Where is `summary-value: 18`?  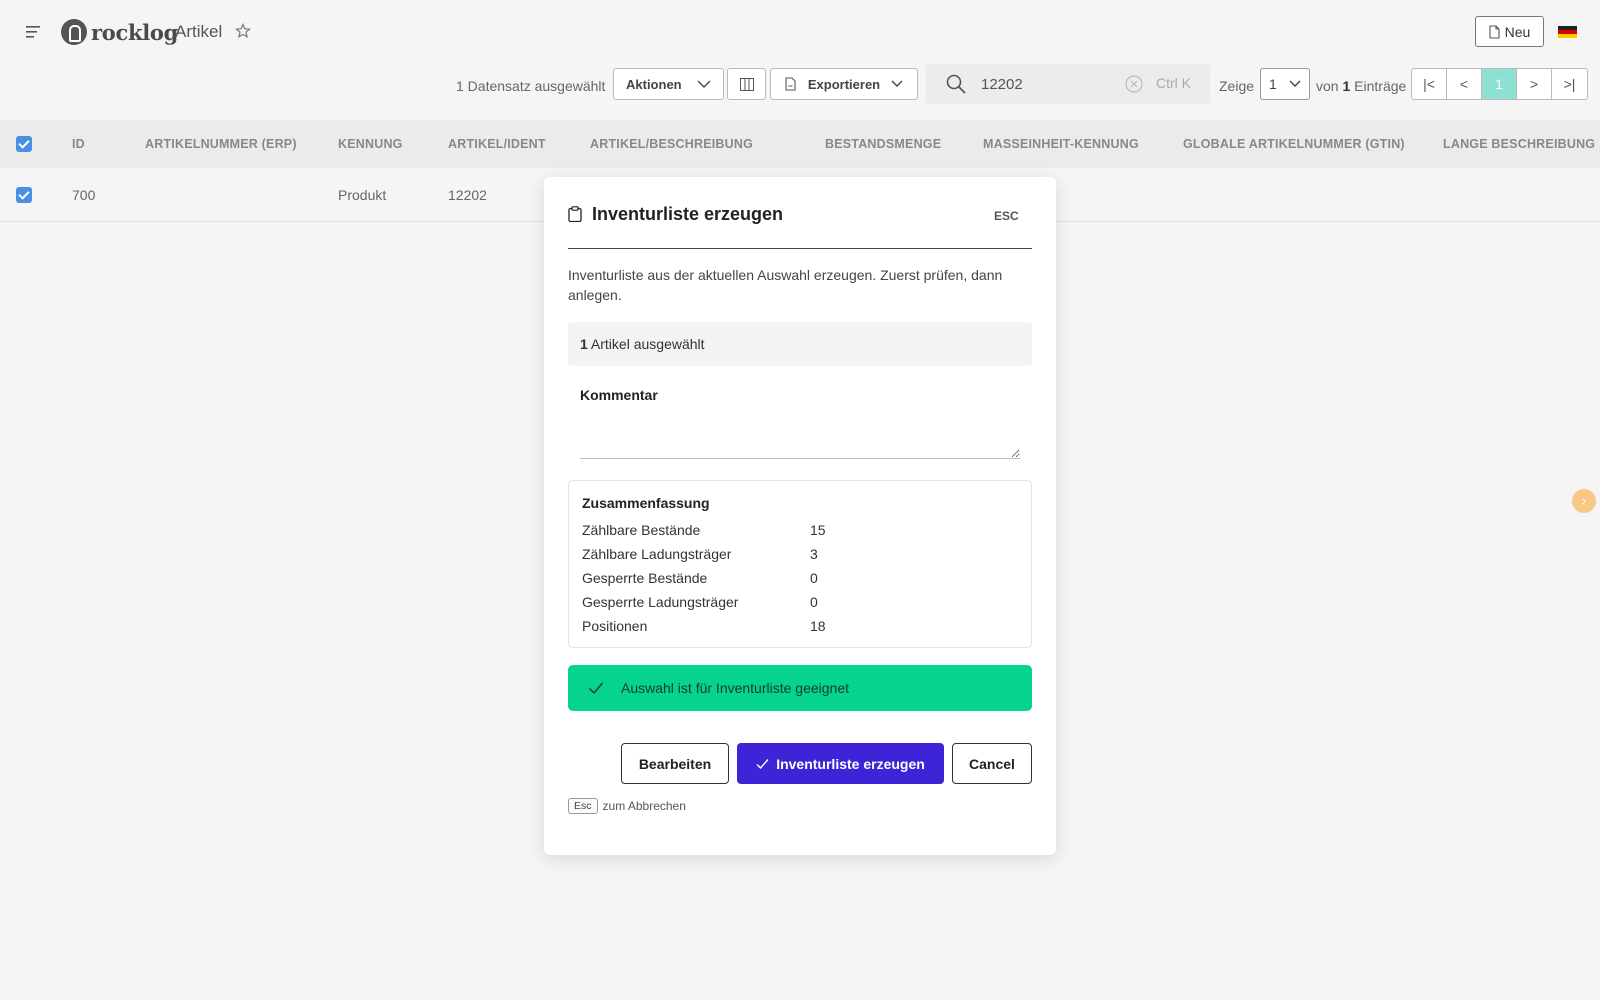
summary-value: 18 is located at coordinates (818, 626).